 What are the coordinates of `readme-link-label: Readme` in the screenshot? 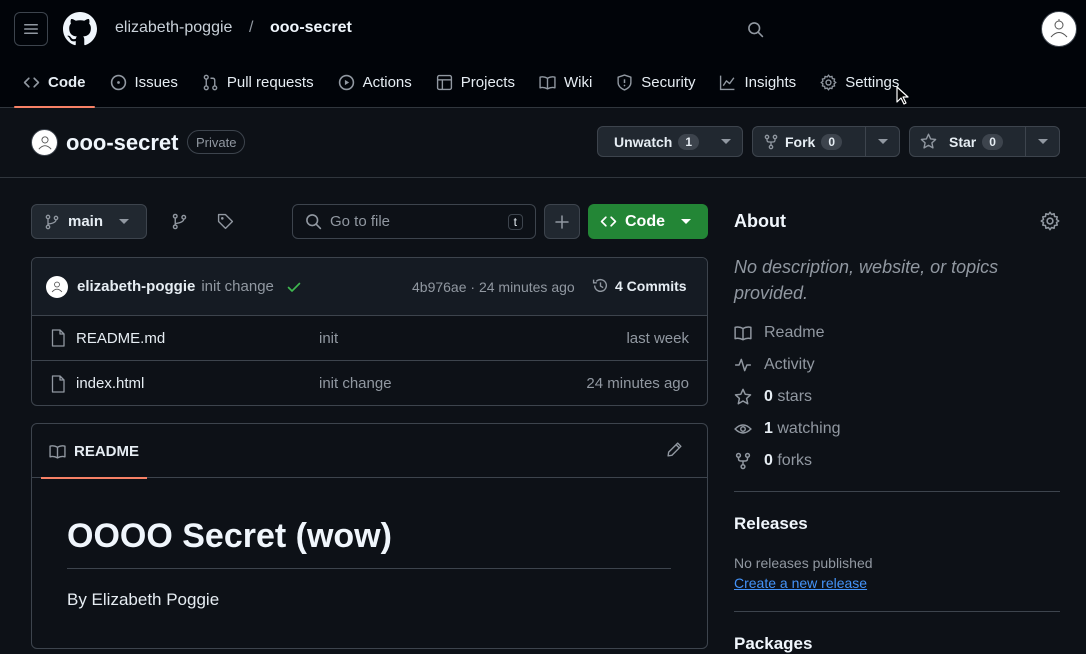 It's located at (794, 332).